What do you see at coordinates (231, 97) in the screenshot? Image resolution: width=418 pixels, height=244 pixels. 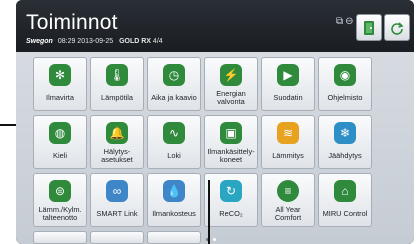 I see `tile-label: Energian valvonta` at bounding box center [231, 97].